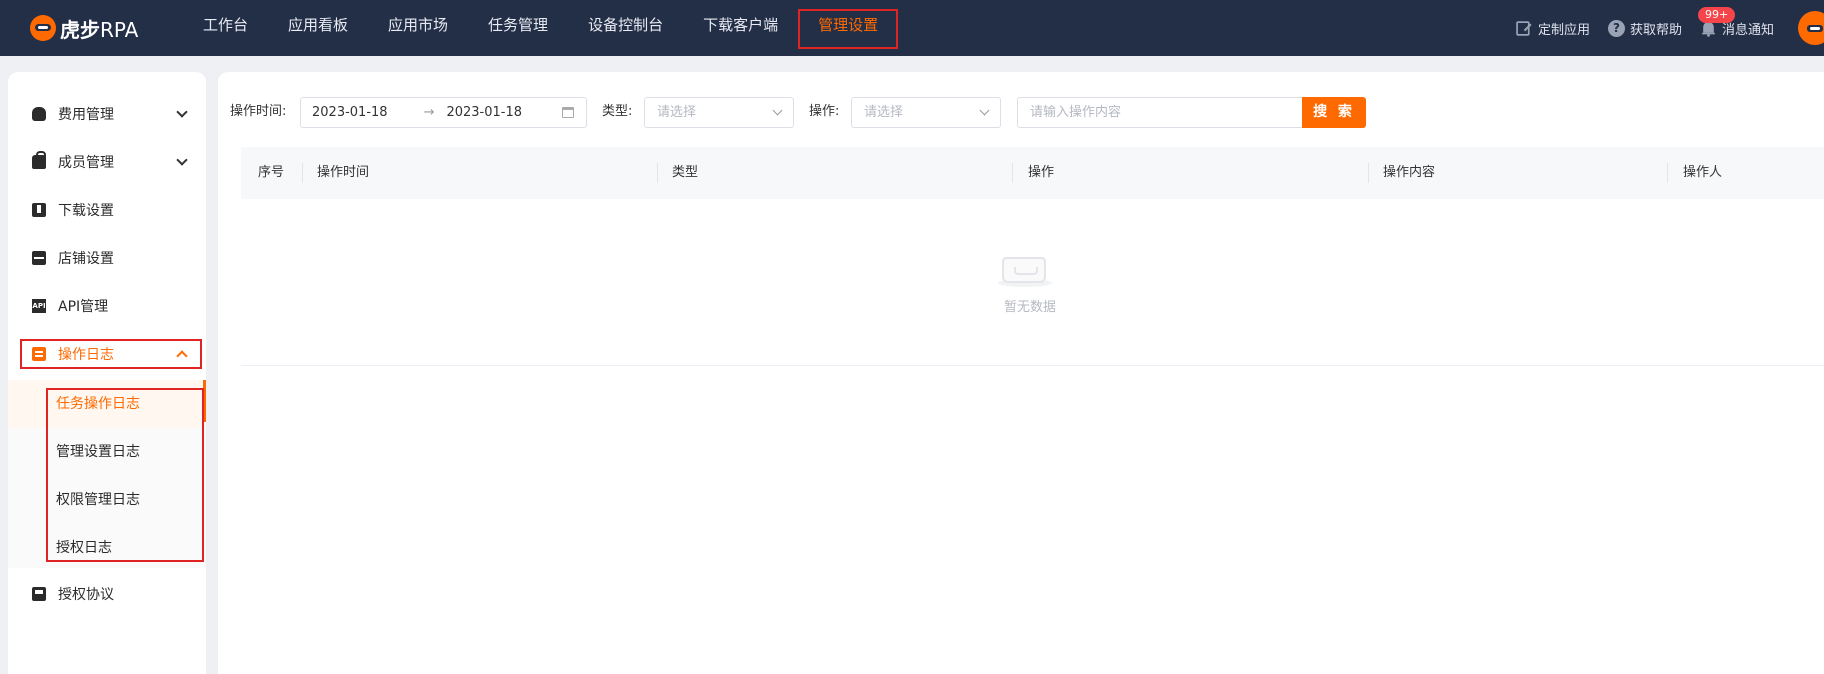 The height and width of the screenshot is (674, 1824). I want to click on submenu-task-operation-log: 任务操作日志, so click(107, 404).